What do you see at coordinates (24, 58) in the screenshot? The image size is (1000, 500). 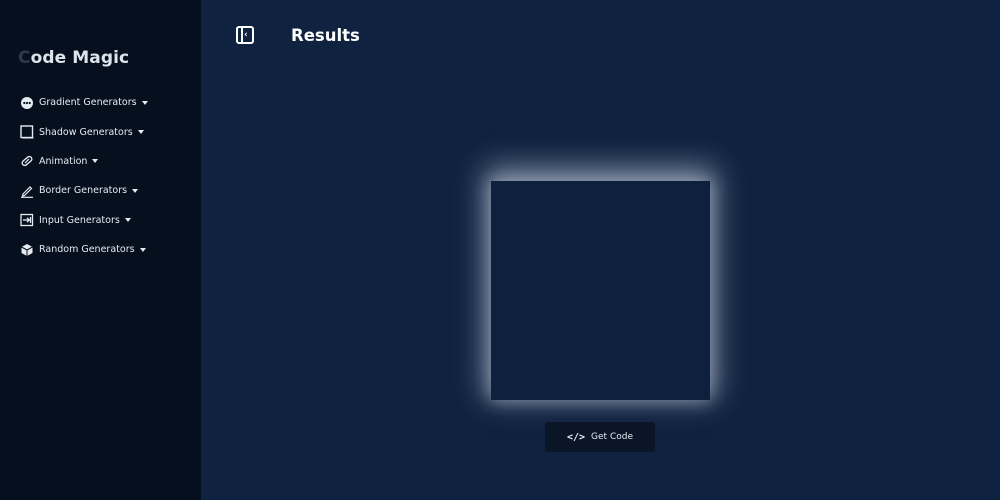 I see `brand-prefix: C` at bounding box center [24, 58].